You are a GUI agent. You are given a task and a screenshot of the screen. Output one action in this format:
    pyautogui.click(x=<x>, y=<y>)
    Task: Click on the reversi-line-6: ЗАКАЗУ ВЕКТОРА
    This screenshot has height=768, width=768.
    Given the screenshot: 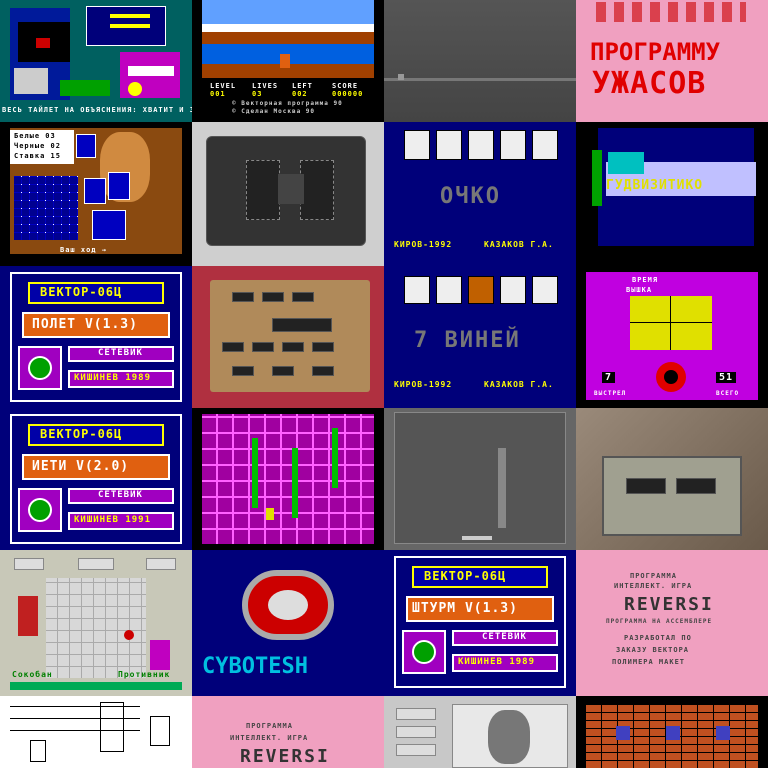 What is the action you would take?
    pyautogui.click(x=653, y=650)
    